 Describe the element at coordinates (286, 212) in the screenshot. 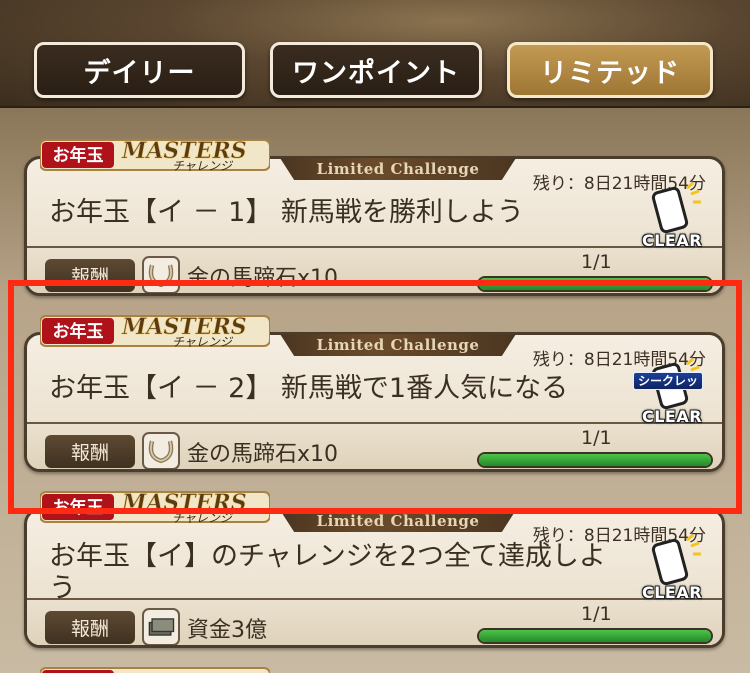

I see `mission-title: お年玉【イ － 1】 新馬戦を勝利しよう` at that location.